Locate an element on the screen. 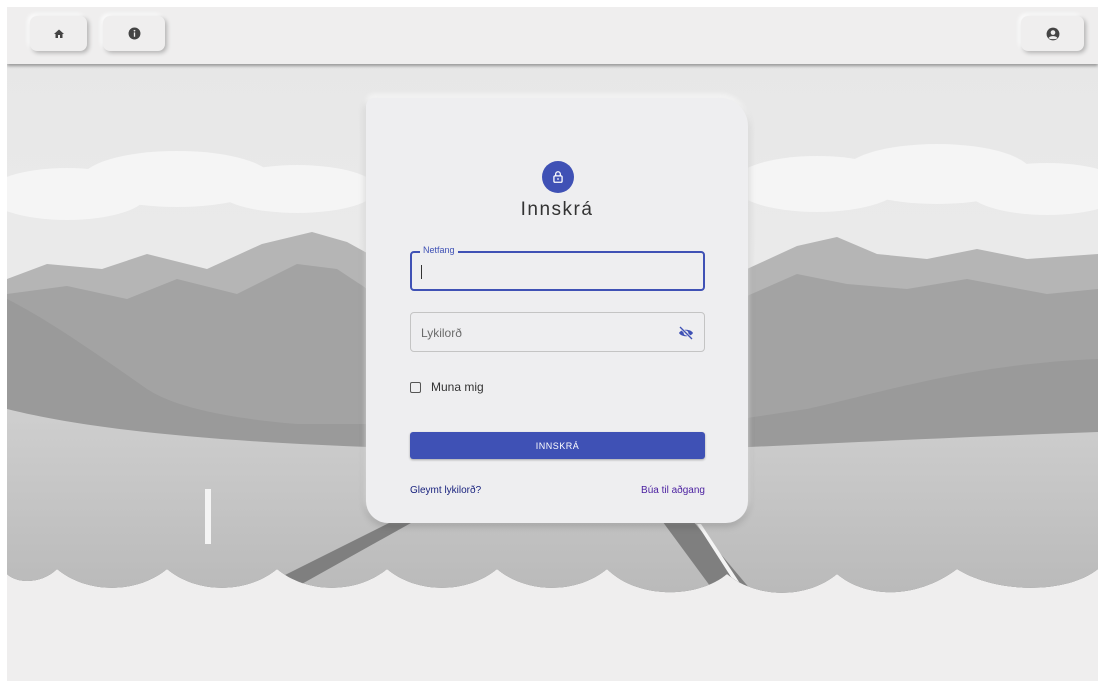  info-button is located at coordinates (134, 33).